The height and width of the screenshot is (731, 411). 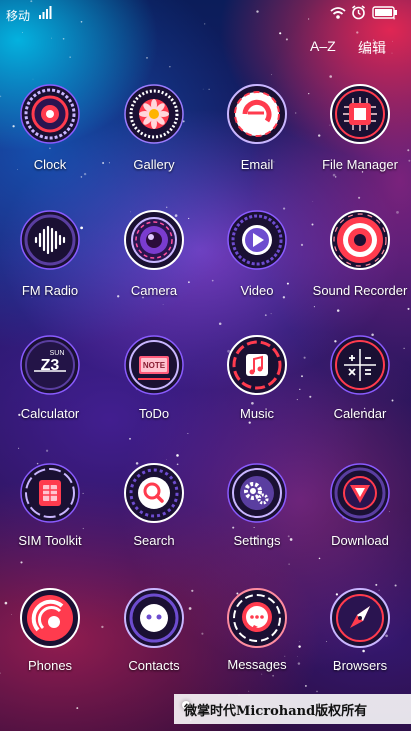 I want to click on app-camera: Camera, so click(x=154, y=265).